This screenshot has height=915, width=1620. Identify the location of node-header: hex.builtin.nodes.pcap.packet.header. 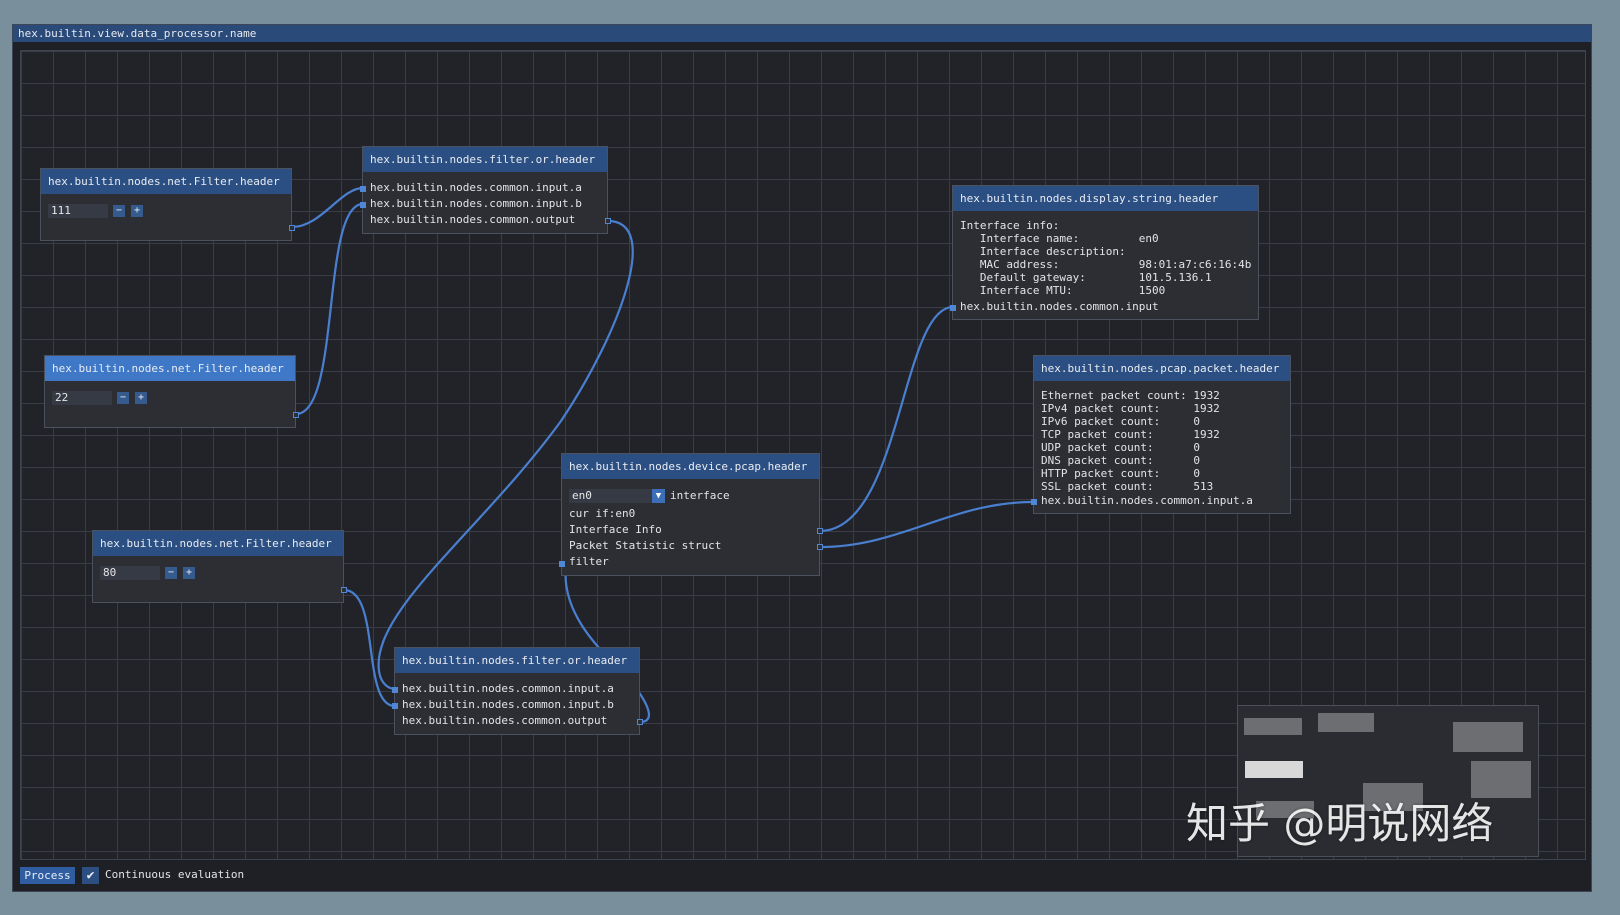
(1162, 368).